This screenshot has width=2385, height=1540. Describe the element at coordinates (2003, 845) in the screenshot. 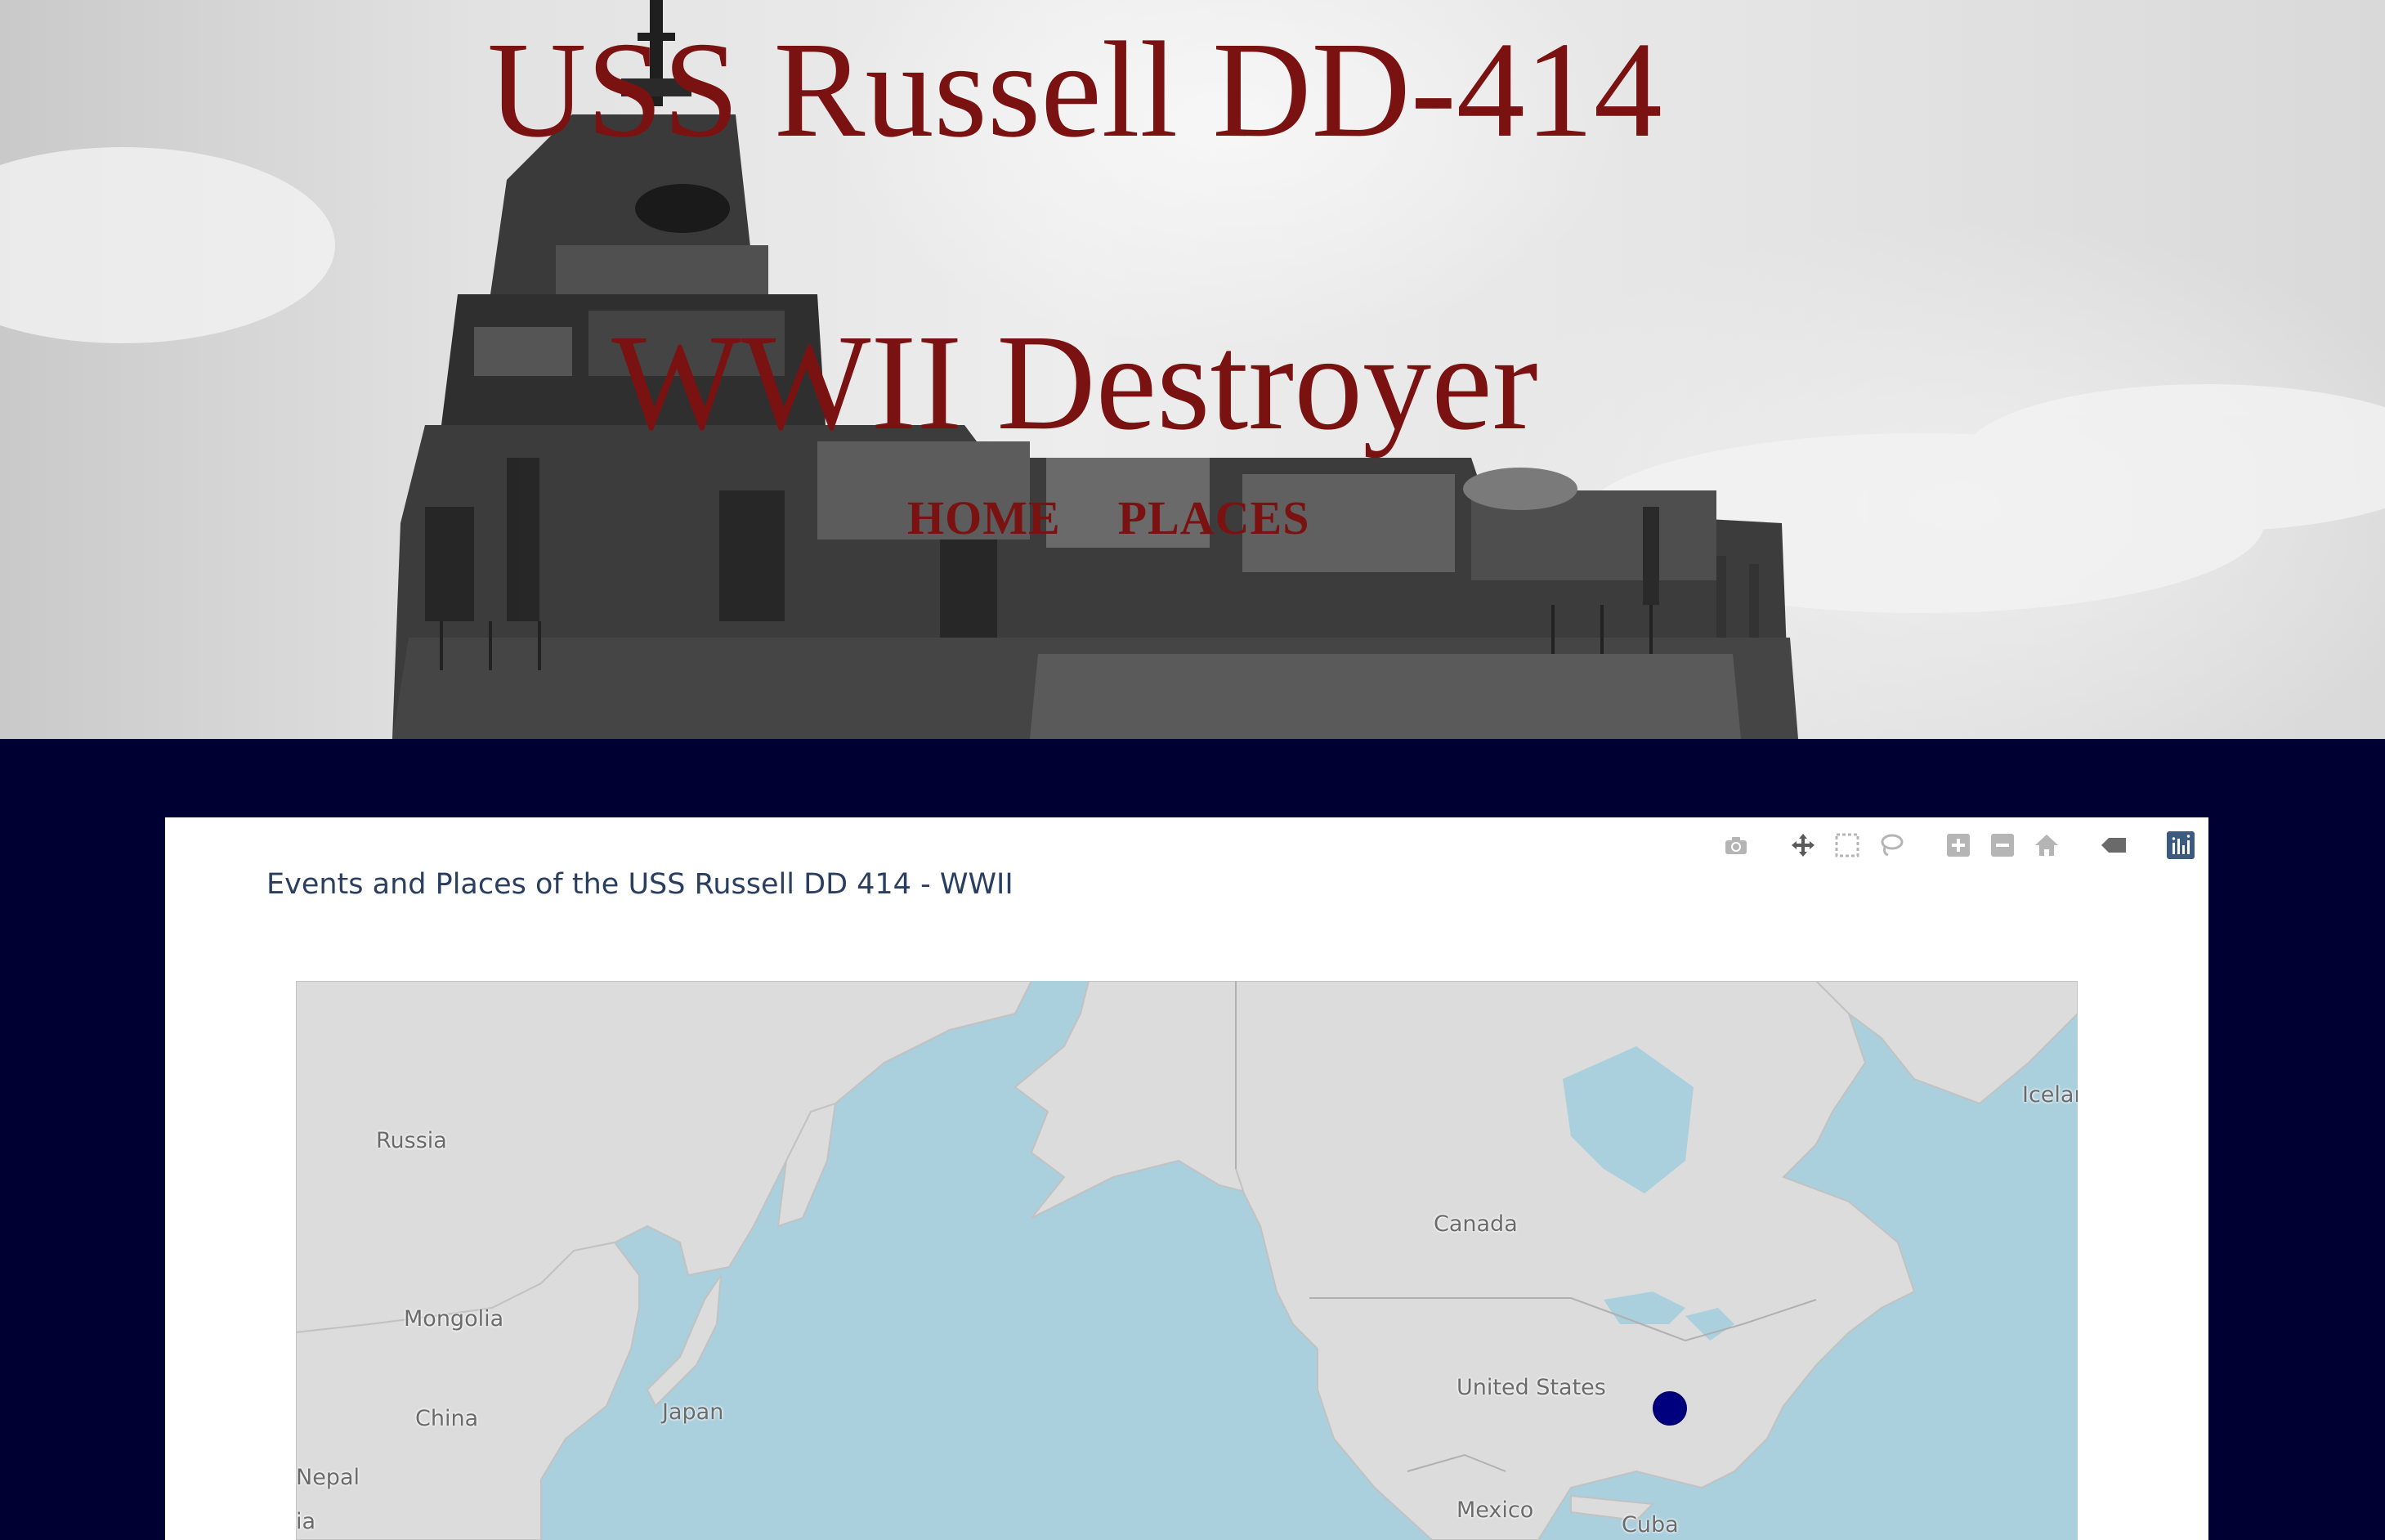

I see `zoom-out-icon` at that location.